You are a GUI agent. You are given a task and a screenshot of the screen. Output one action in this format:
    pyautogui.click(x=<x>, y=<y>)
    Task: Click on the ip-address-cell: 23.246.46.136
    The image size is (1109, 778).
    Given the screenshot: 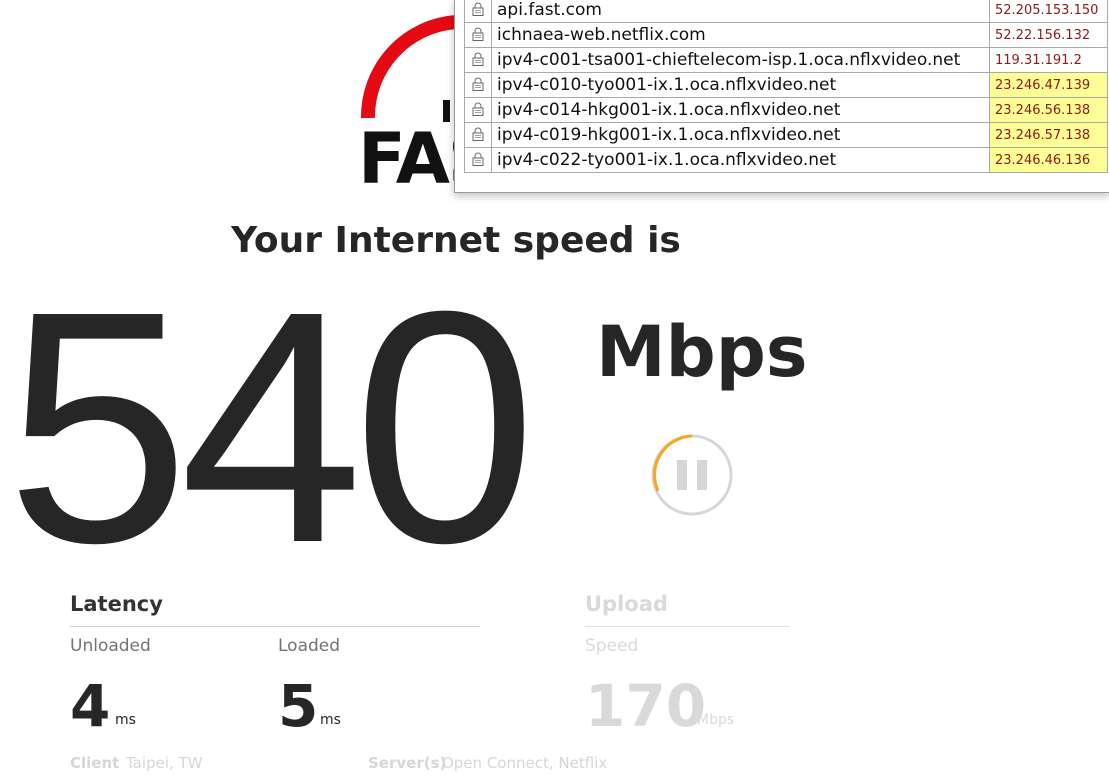 What is the action you would take?
    pyautogui.click(x=1048, y=160)
    